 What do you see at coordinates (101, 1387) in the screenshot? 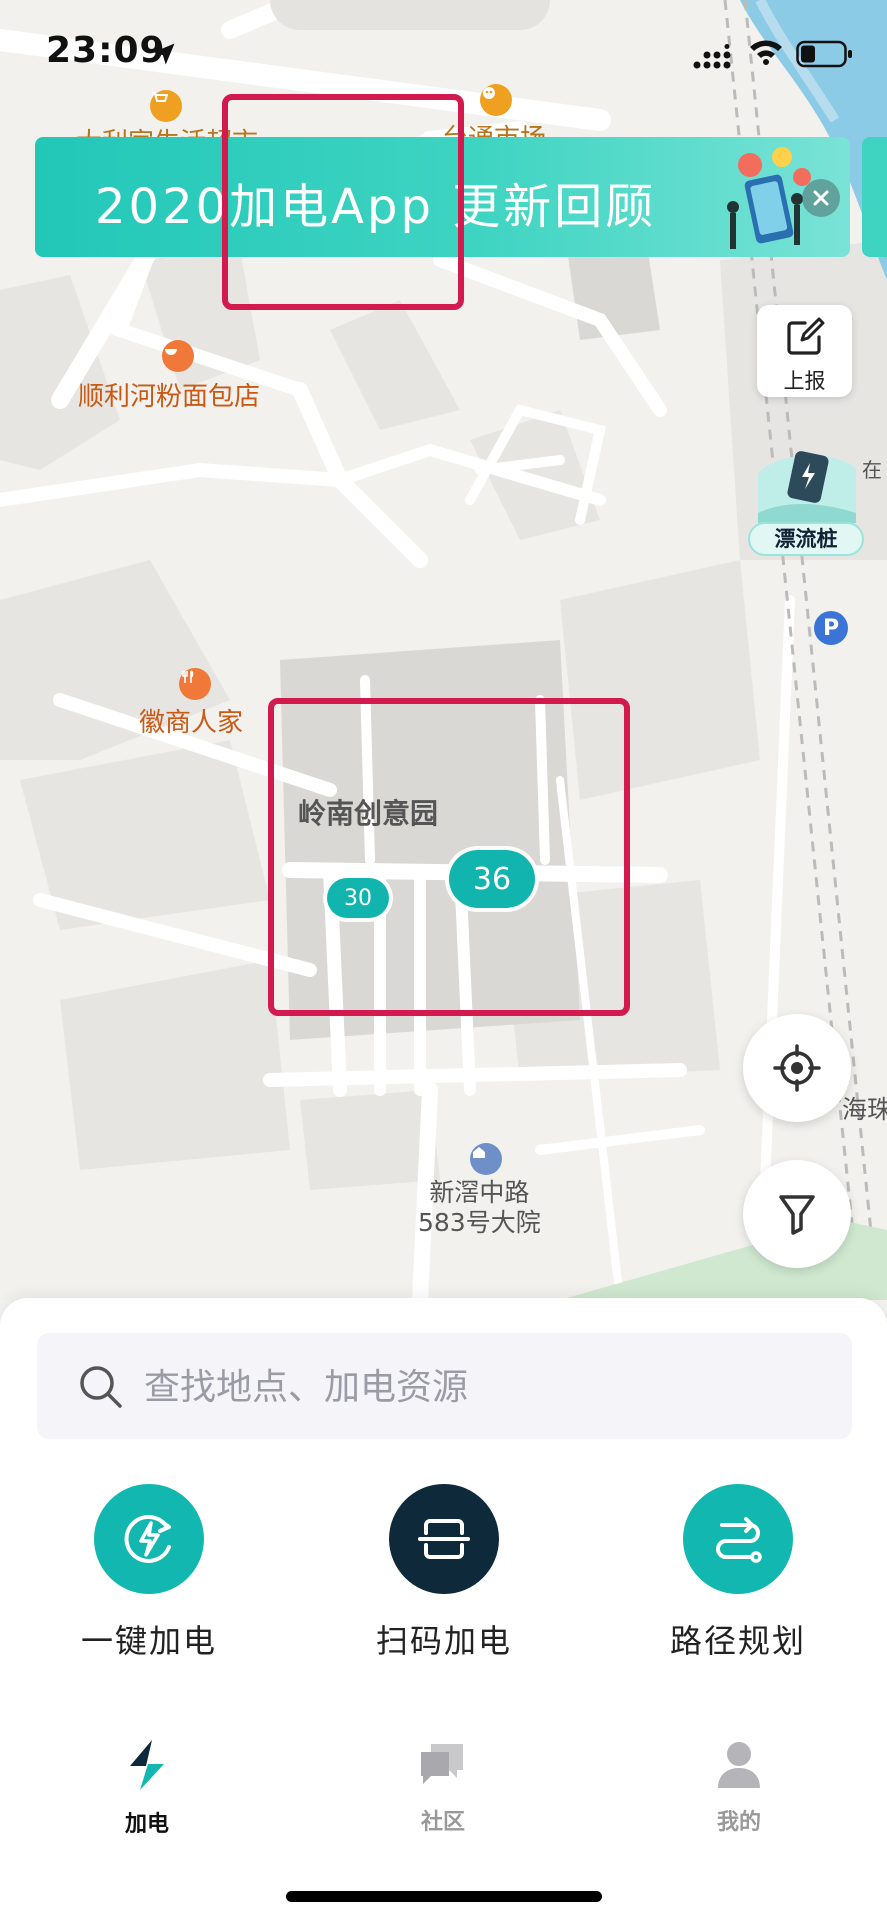
I see `search-icon` at bounding box center [101, 1387].